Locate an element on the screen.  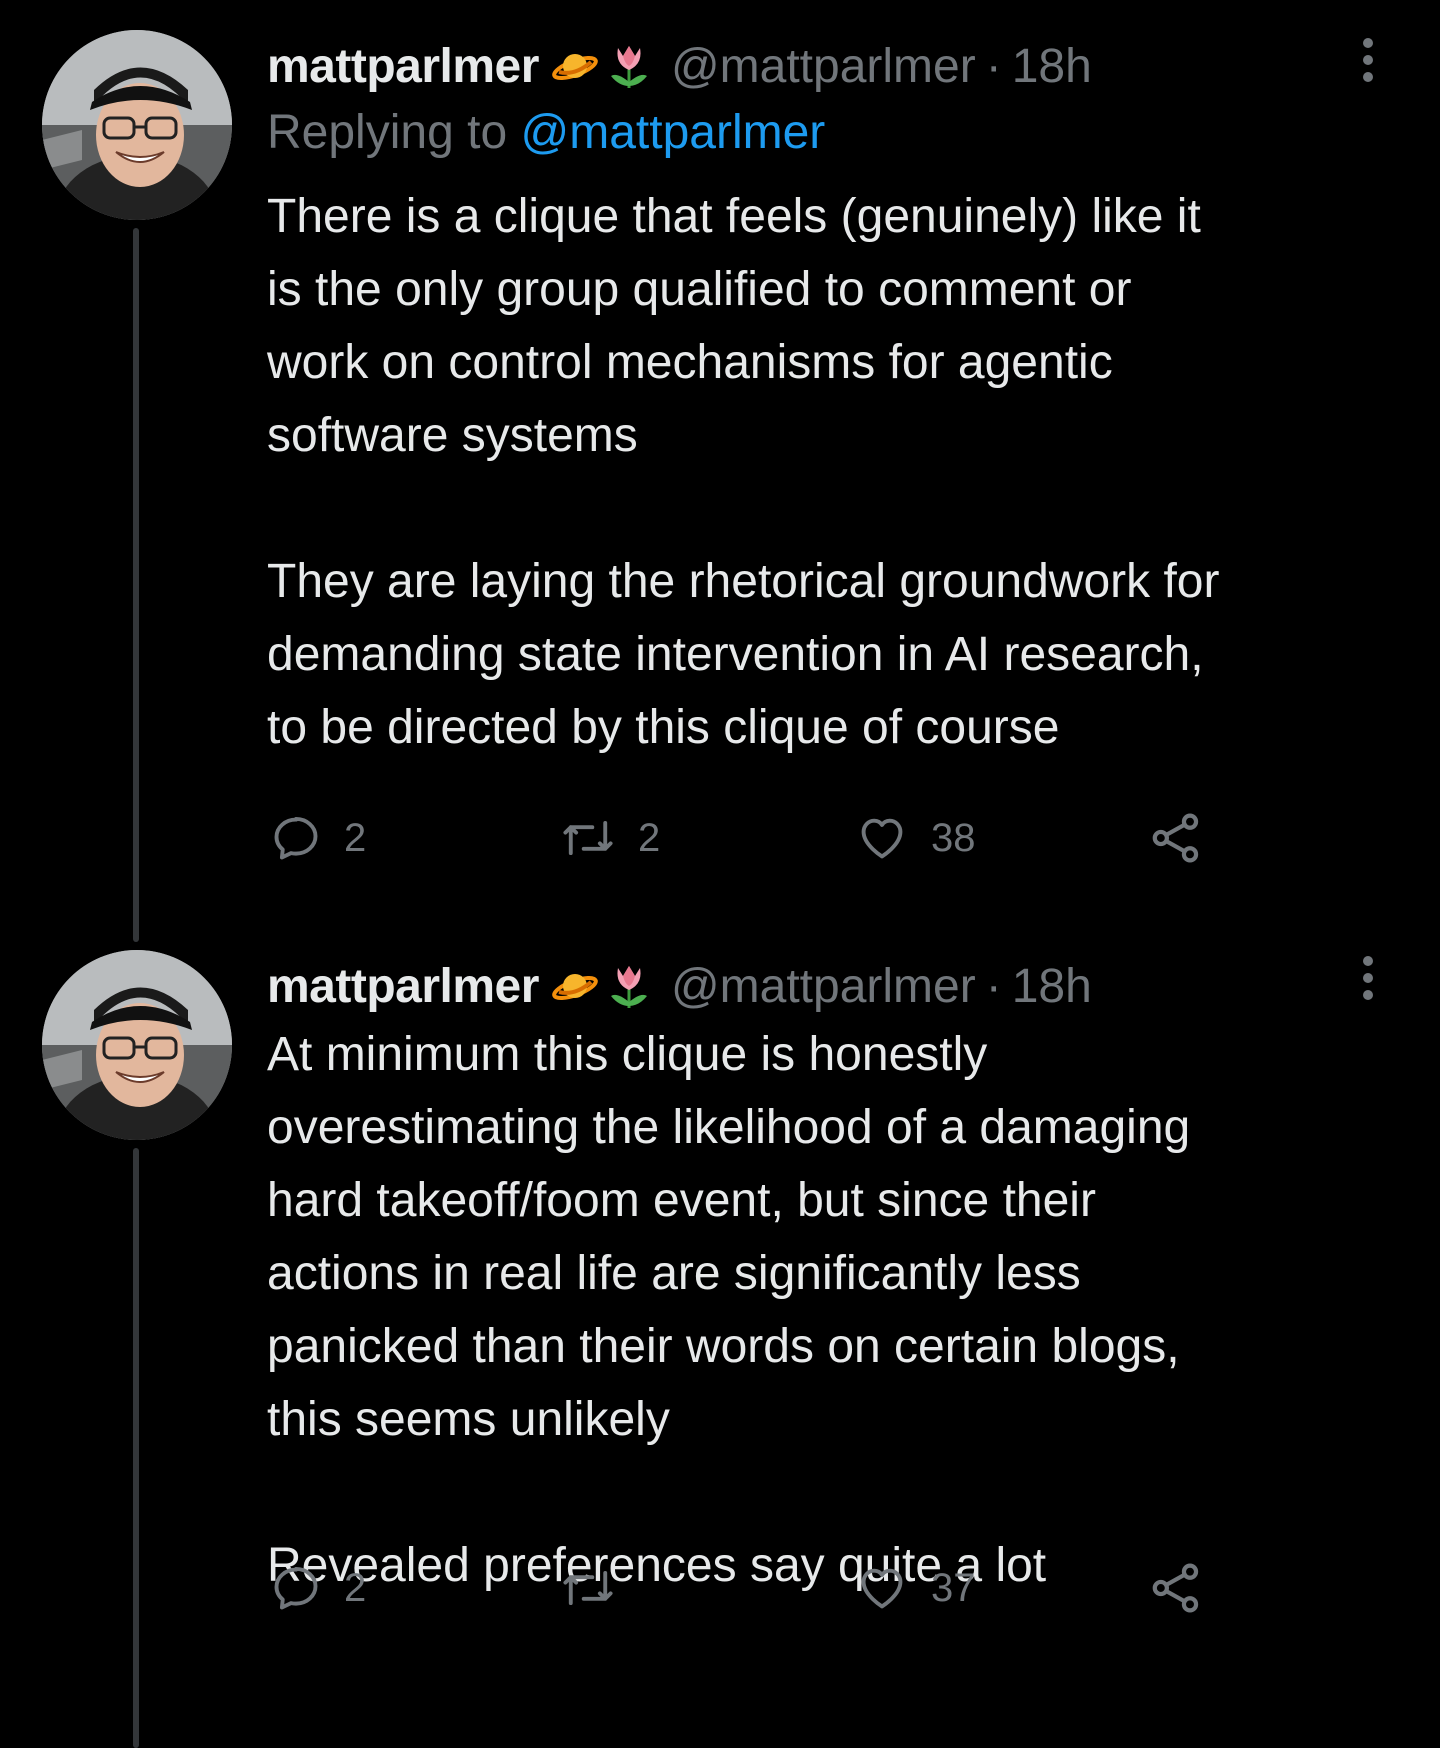
replying-to-label: Replying to is located at coordinates (387, 132).